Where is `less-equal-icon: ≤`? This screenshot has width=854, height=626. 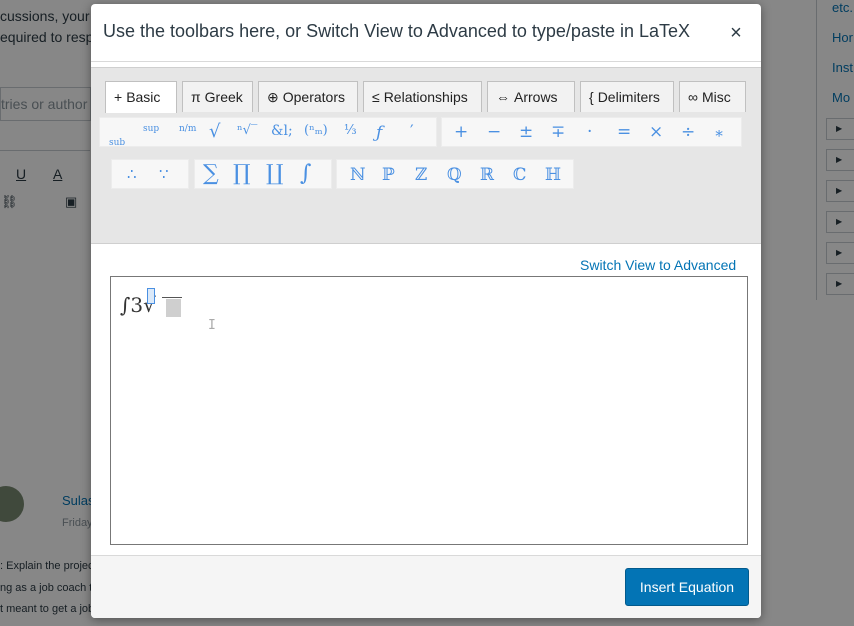 less-equal-icon: ≤ is located at coordinates (376, 97).